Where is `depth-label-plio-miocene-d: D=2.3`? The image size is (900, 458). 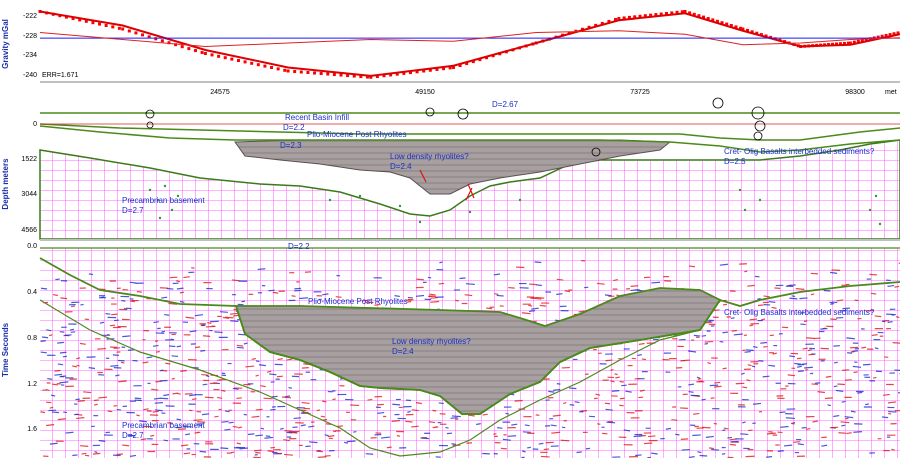 depth-label-plio-miocene-d: D=2.3 is located at coordinates (291, 145).